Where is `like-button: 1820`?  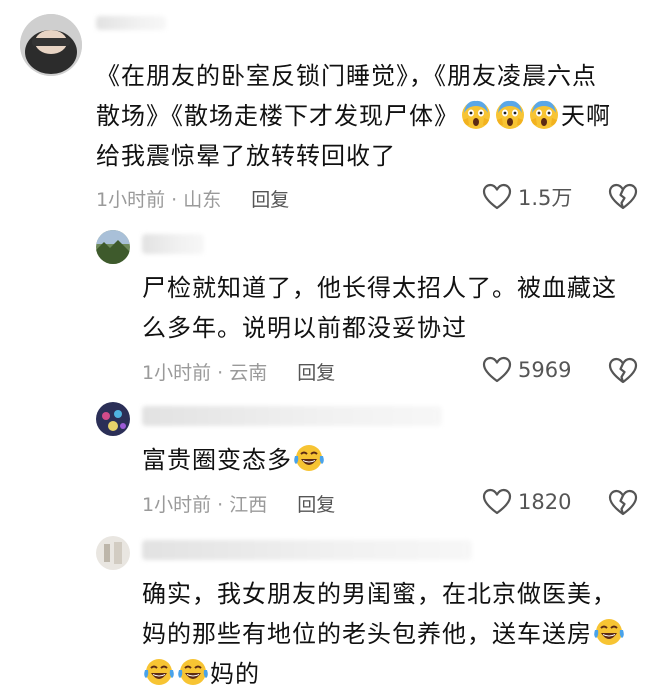
like-button: 1820 is located at coordinates (526, 502).